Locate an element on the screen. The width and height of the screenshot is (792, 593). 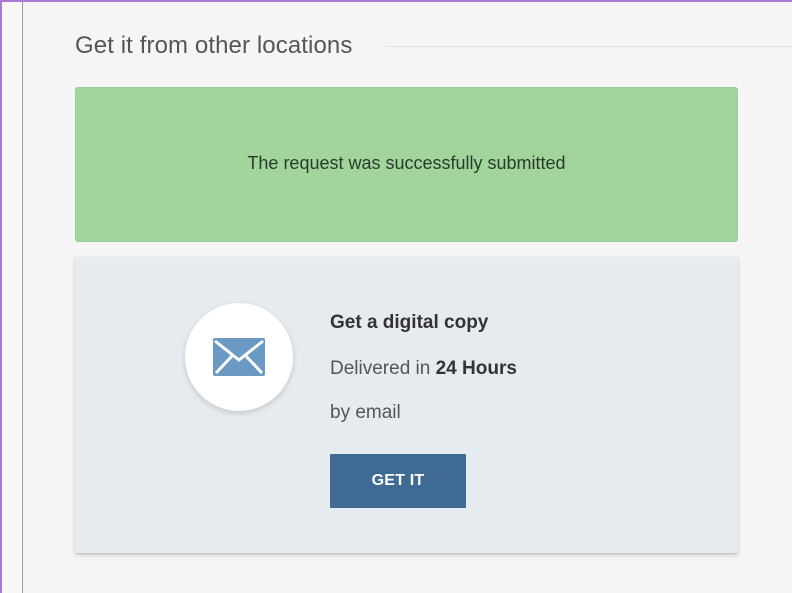
section-divider is located at coordinates (589, 46).